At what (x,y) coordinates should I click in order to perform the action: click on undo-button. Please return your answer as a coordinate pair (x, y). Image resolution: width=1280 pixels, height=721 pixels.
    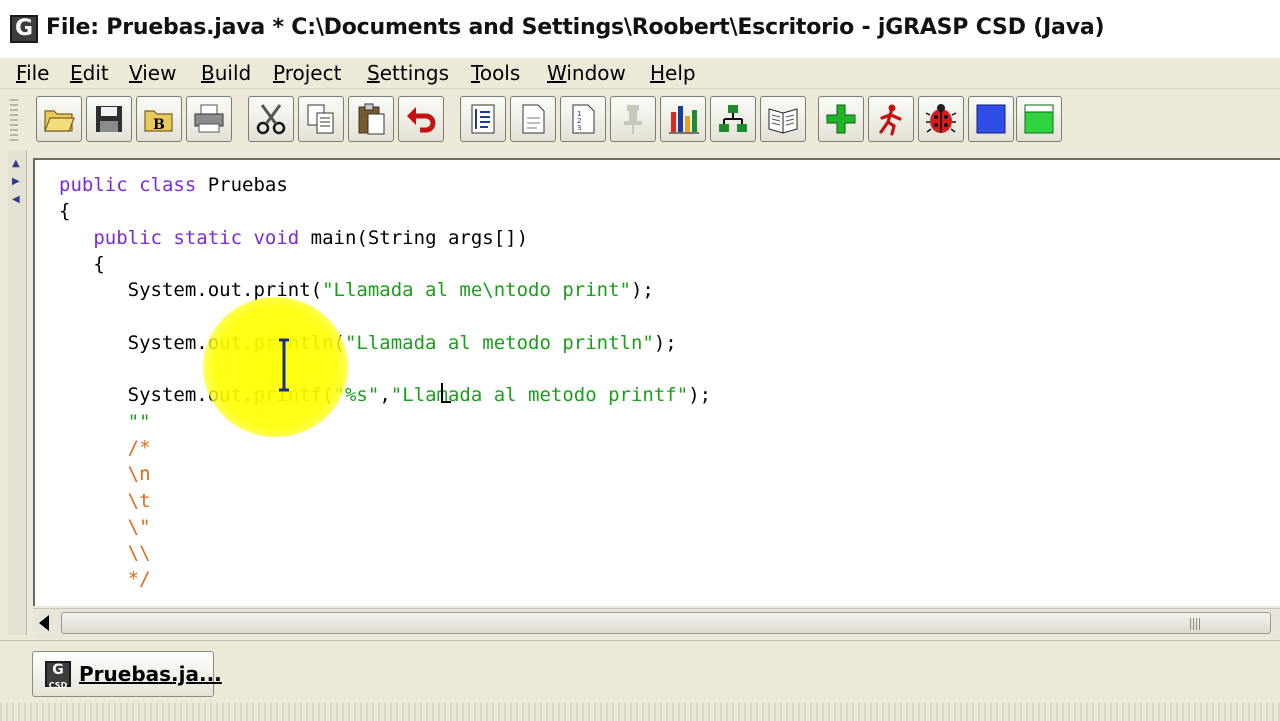
    Looking at the image, I should click on (421, 119).